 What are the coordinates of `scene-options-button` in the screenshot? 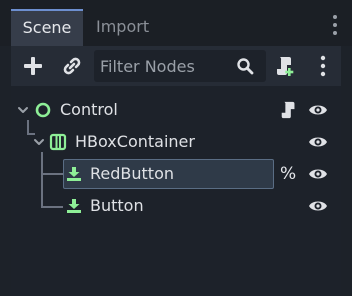 It's located at (323, 66).